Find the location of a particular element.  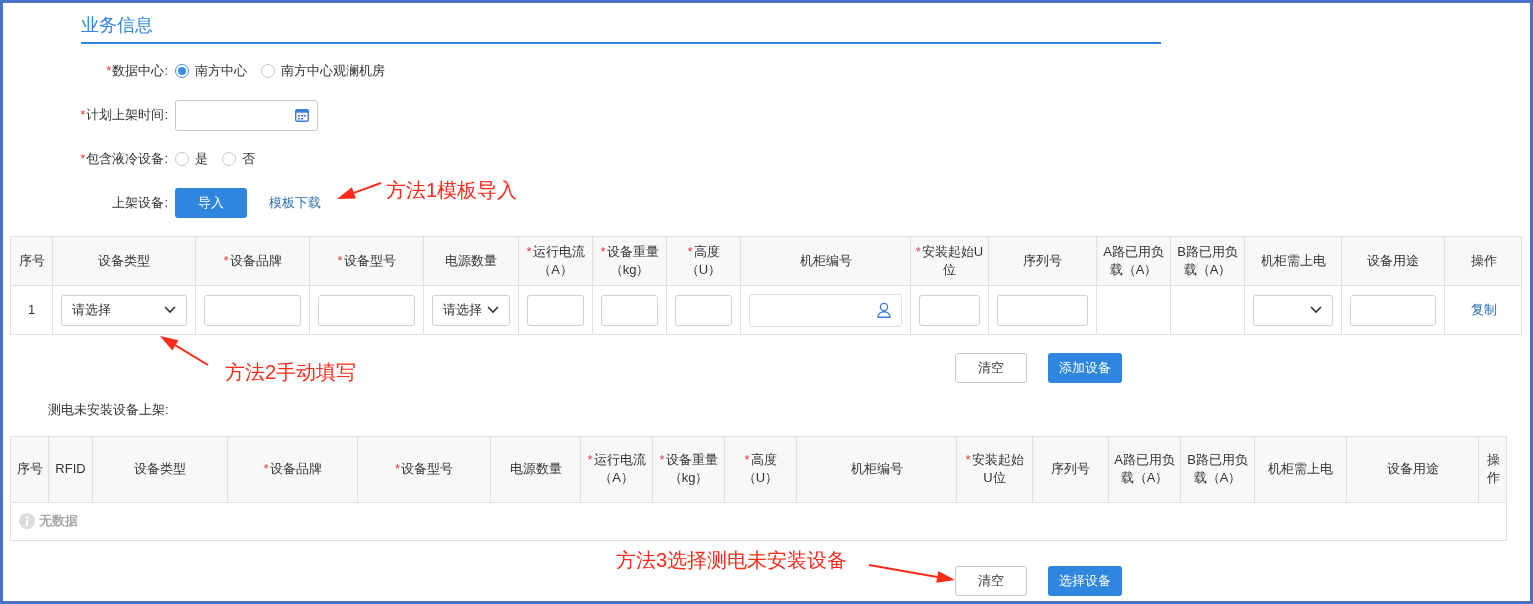

column-header: RFID is located at coordinates (71, 469).